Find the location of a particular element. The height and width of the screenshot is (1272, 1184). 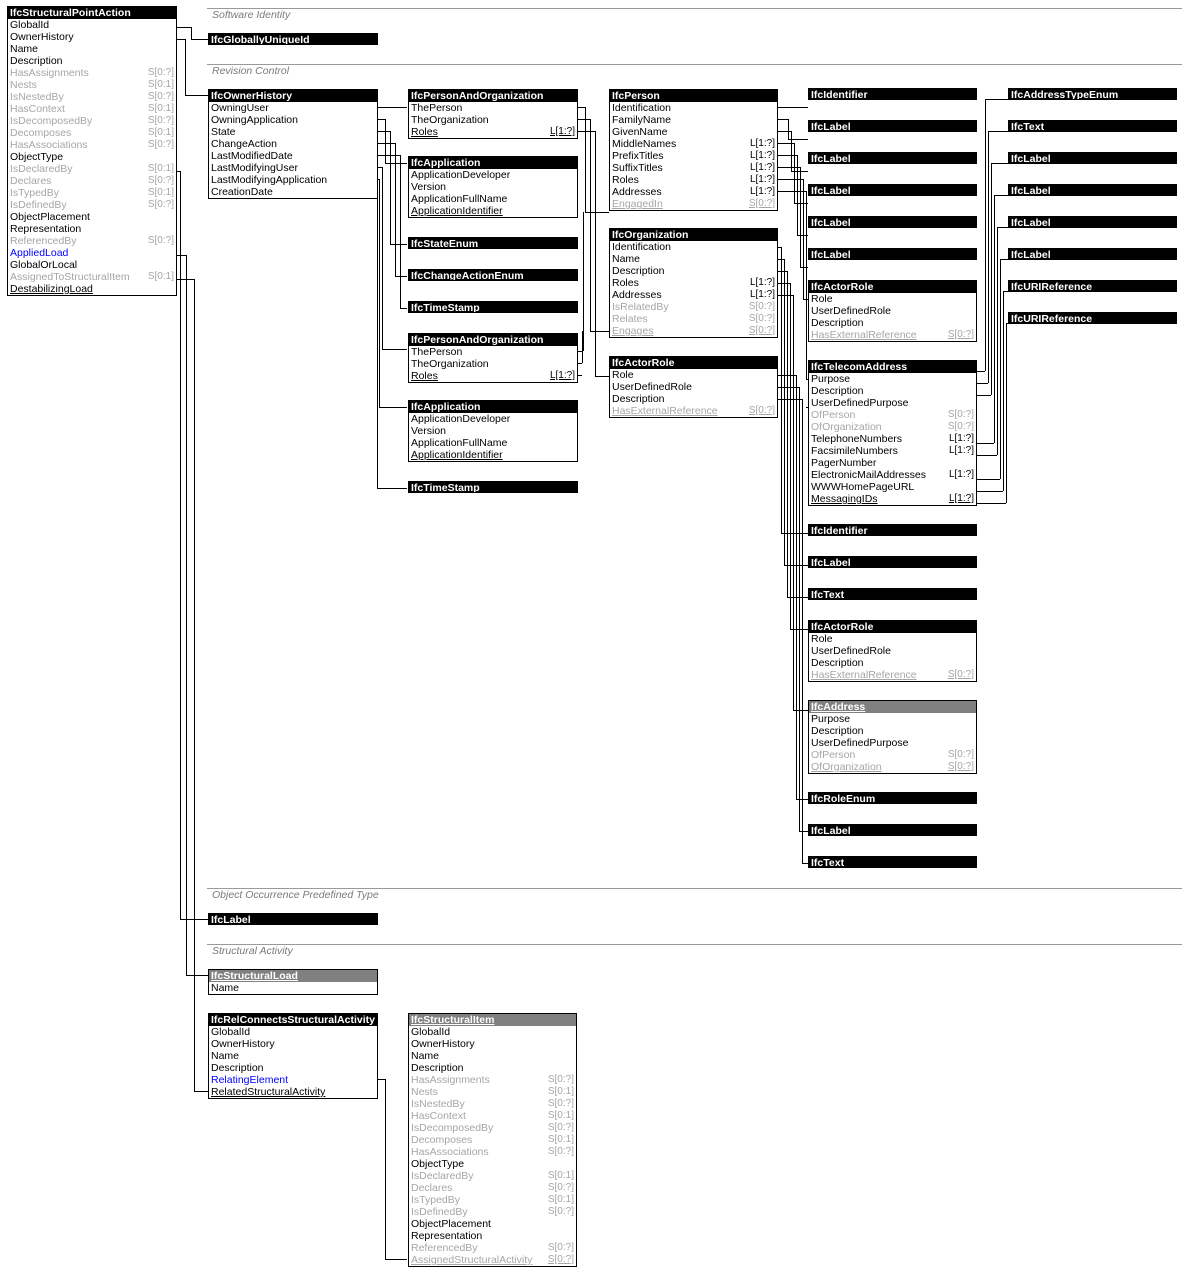

entity-ifclabel-c6-4: IfcLabel is located at coordinates (1092, 254).